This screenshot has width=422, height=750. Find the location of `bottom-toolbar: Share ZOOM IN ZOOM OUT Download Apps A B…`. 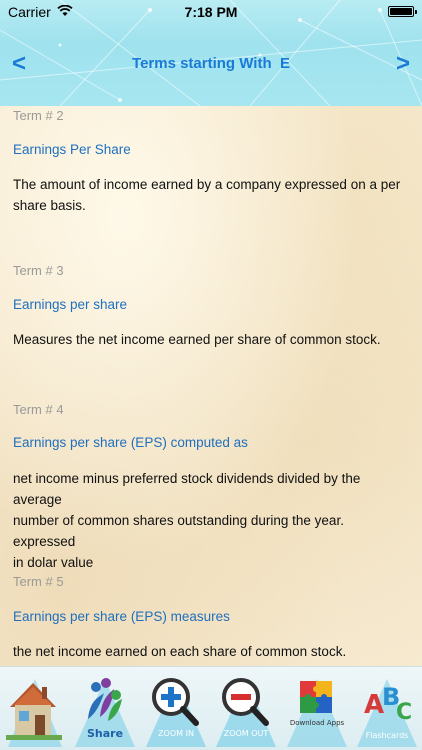

bottom-toolbar: Share ZOOM IN ZOOM OUT Download Apps A B… is located at coordinates (211, 708).